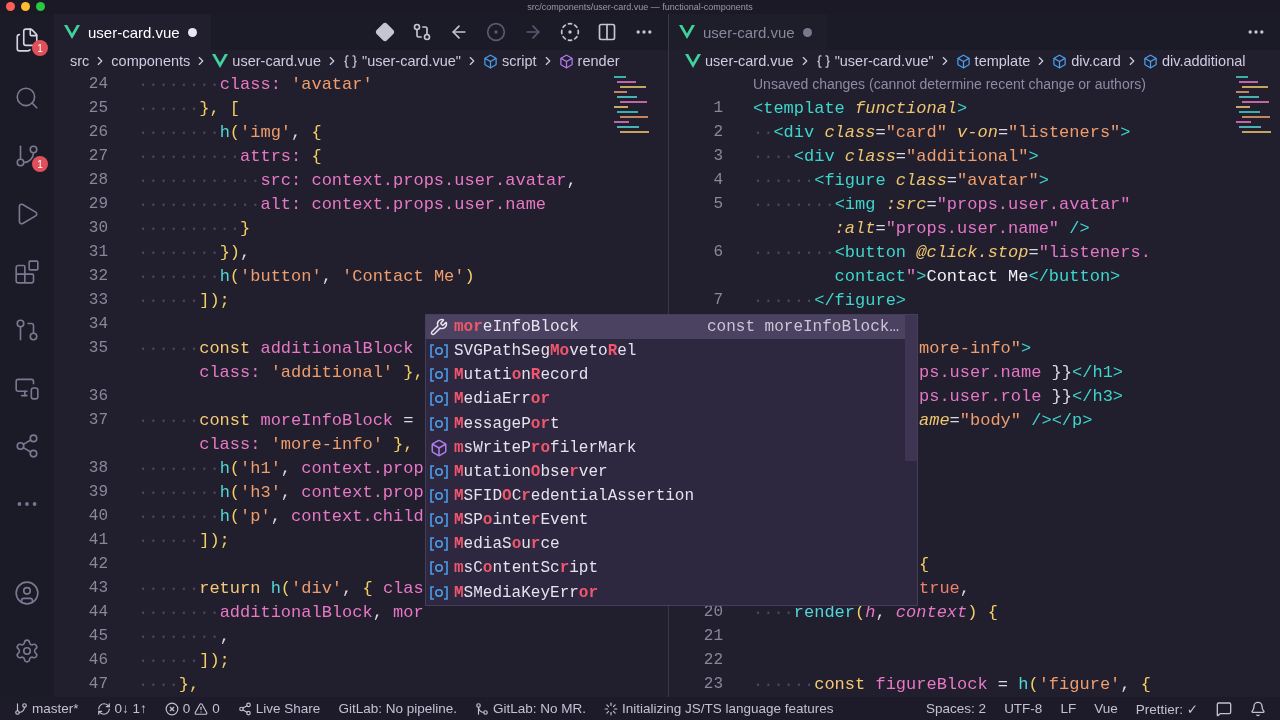 The height and width of the screenshot is (720, 1280). What do you see at coordinates (949, 84) in the screenshot?
I see `codelens-text: Unsaved changes (cannot determine recent change or authors)` at bounding box center [949, 84].